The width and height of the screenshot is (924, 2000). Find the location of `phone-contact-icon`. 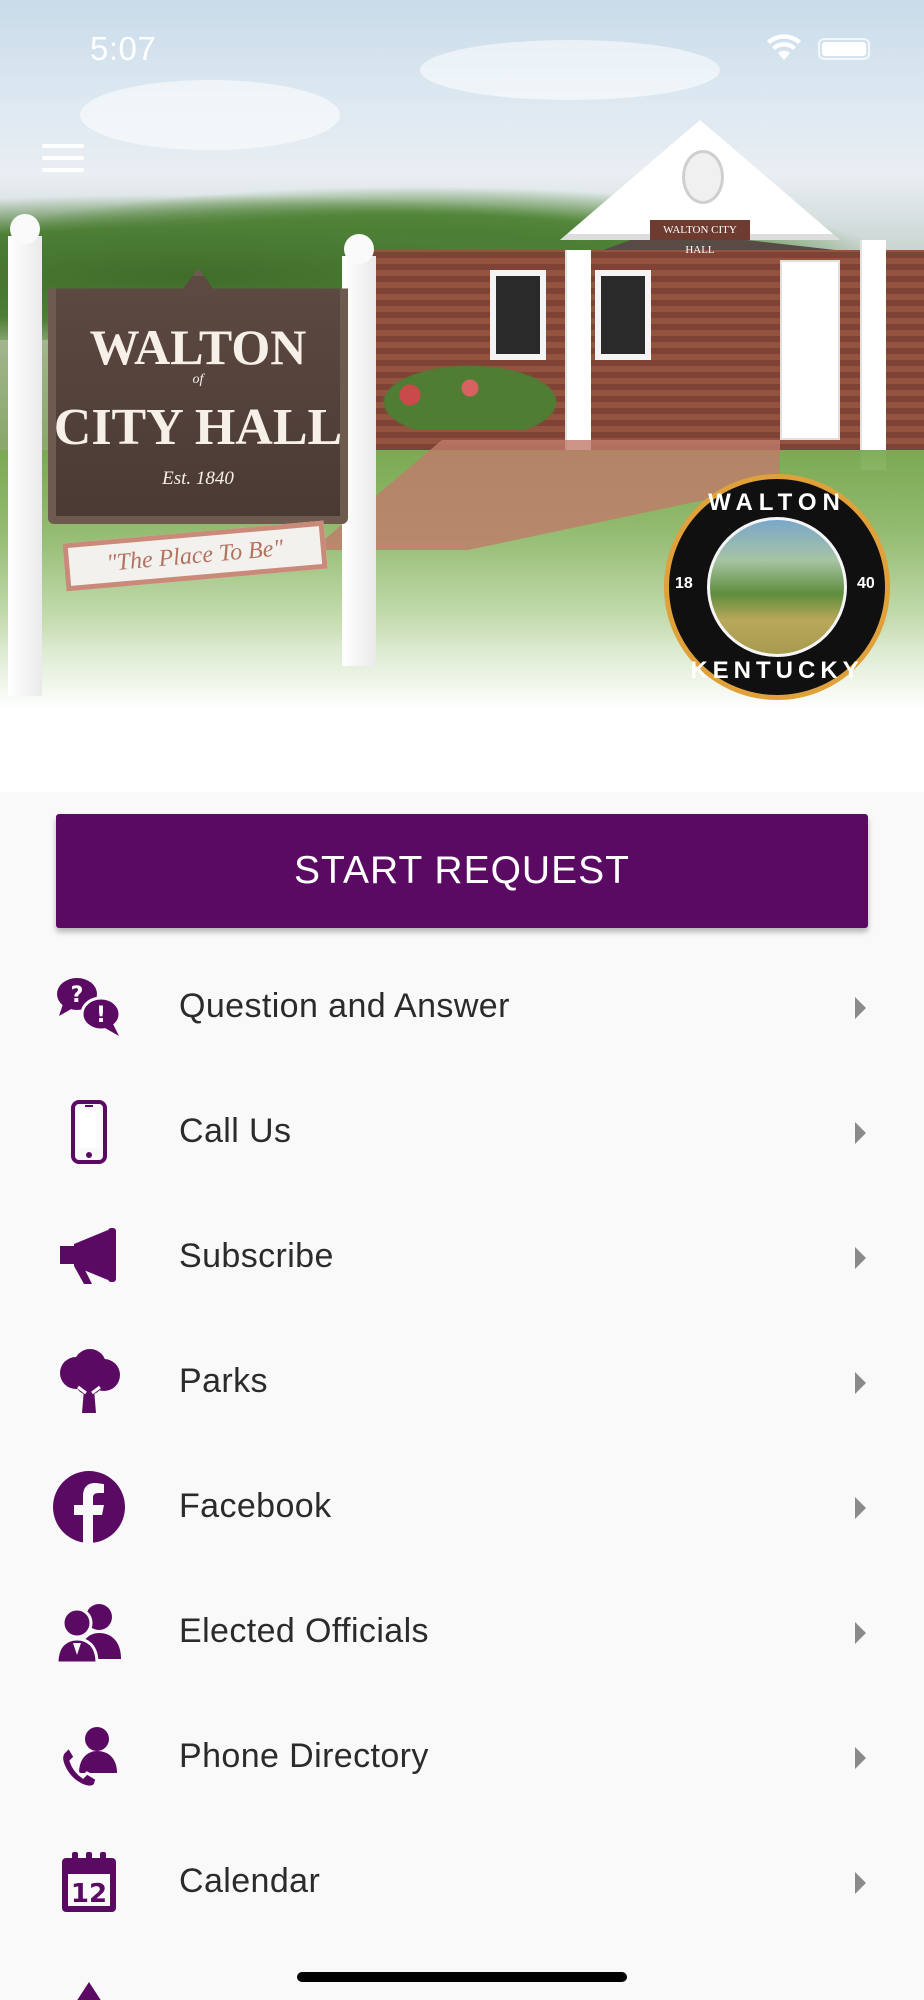

phone-contact-icon is located at coordinates (89, 1757).